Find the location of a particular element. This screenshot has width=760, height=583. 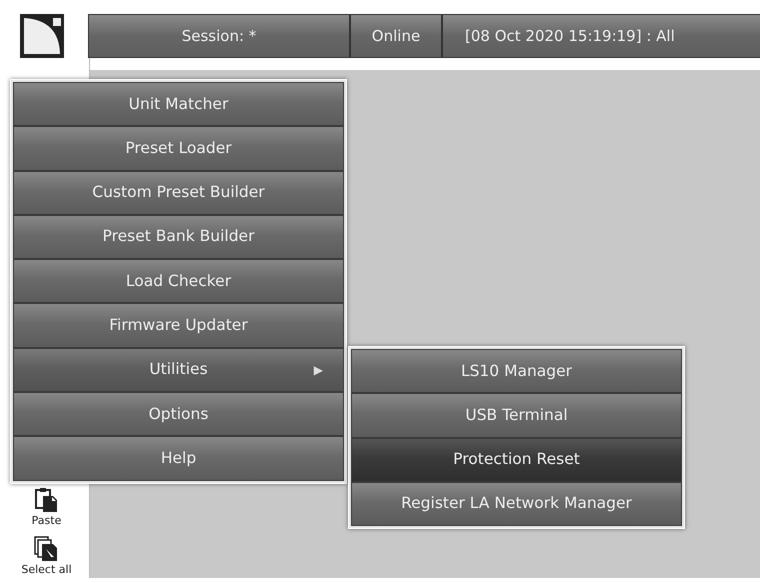

menu-item: Firmware Updater is located at coordinates (178, 325).